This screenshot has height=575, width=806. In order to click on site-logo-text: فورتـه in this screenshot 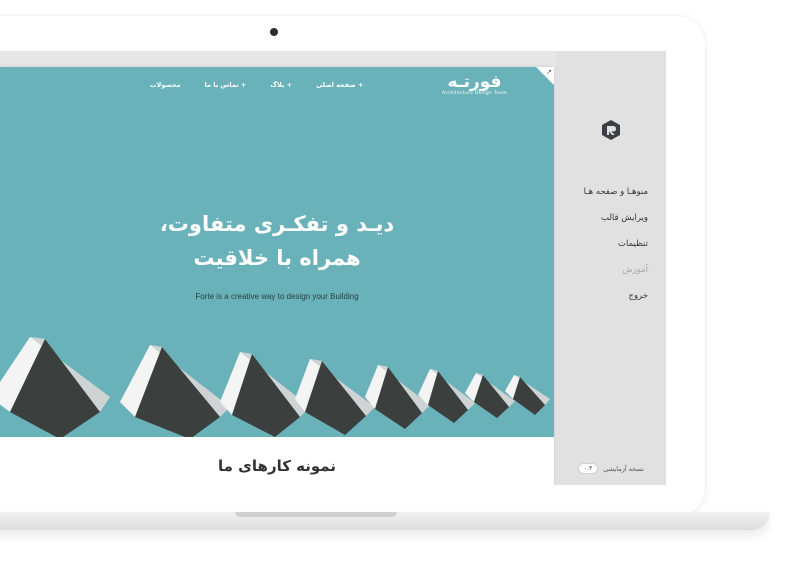, I will do `click(474, 82)`.